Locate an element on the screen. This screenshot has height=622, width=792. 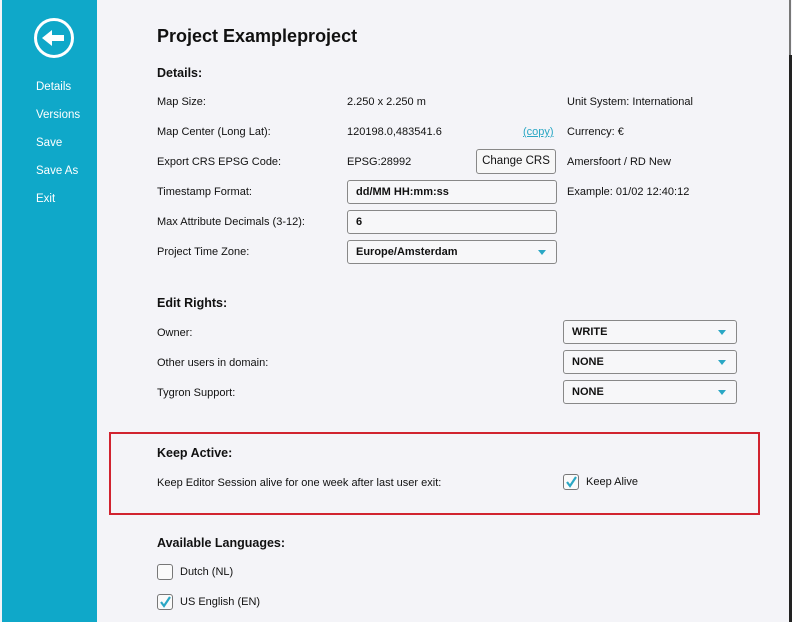
details-heading: Details: is located at coordinates (180, 73).